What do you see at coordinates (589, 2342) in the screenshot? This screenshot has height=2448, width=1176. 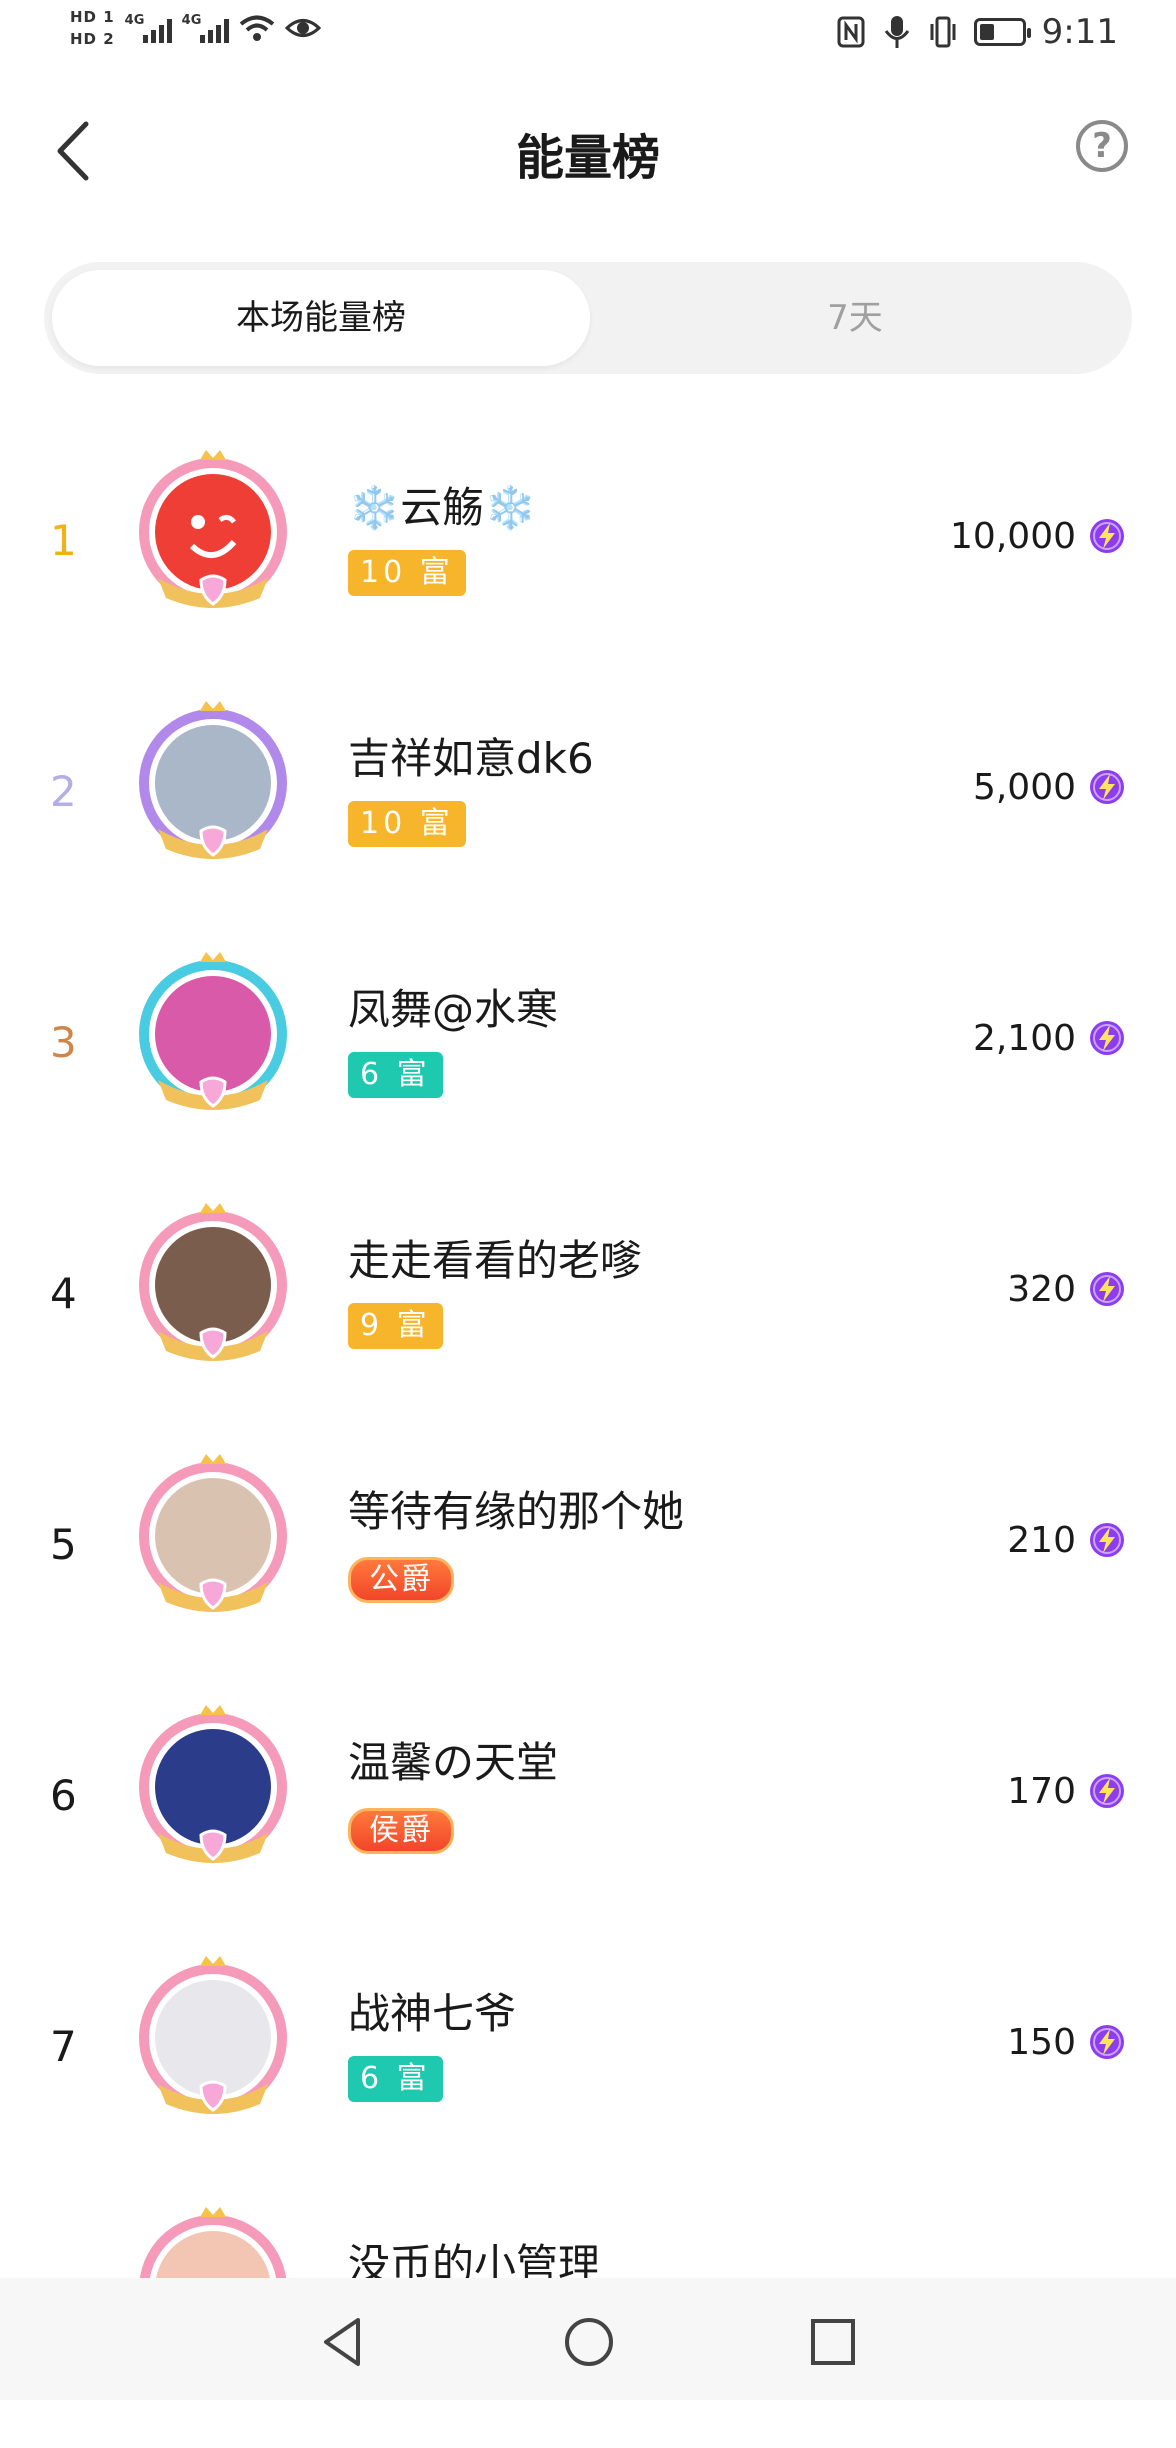 I see `nav-home-button` at bounding box center [589, 2342].